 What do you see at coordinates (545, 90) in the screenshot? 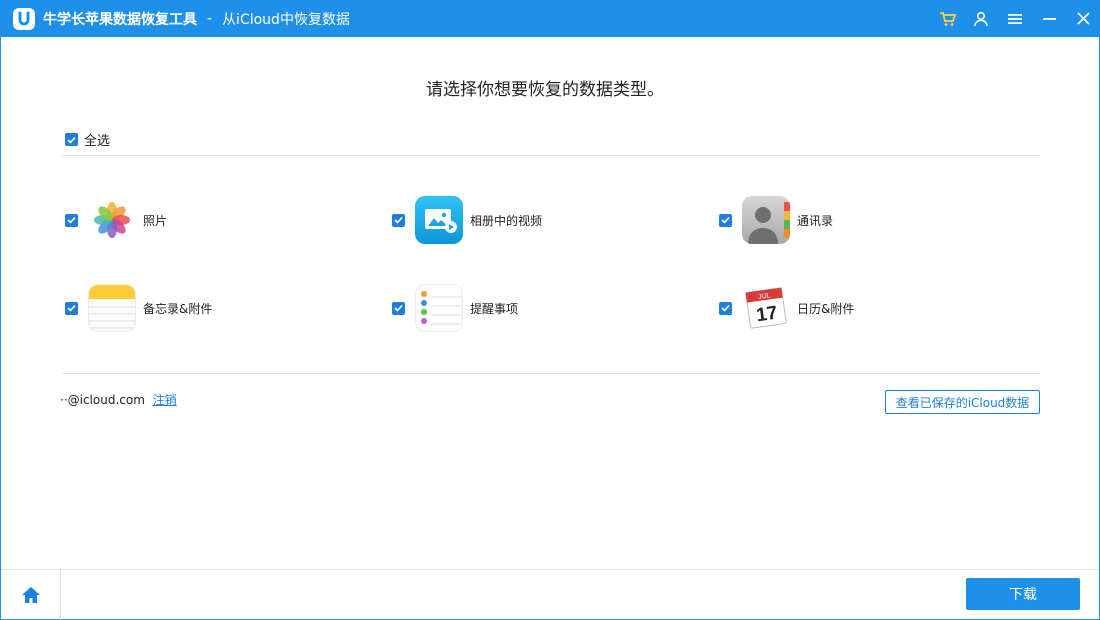
I see `page-title: 请选择你想要恢复的数据类型。` at bounding box center [545, 90].